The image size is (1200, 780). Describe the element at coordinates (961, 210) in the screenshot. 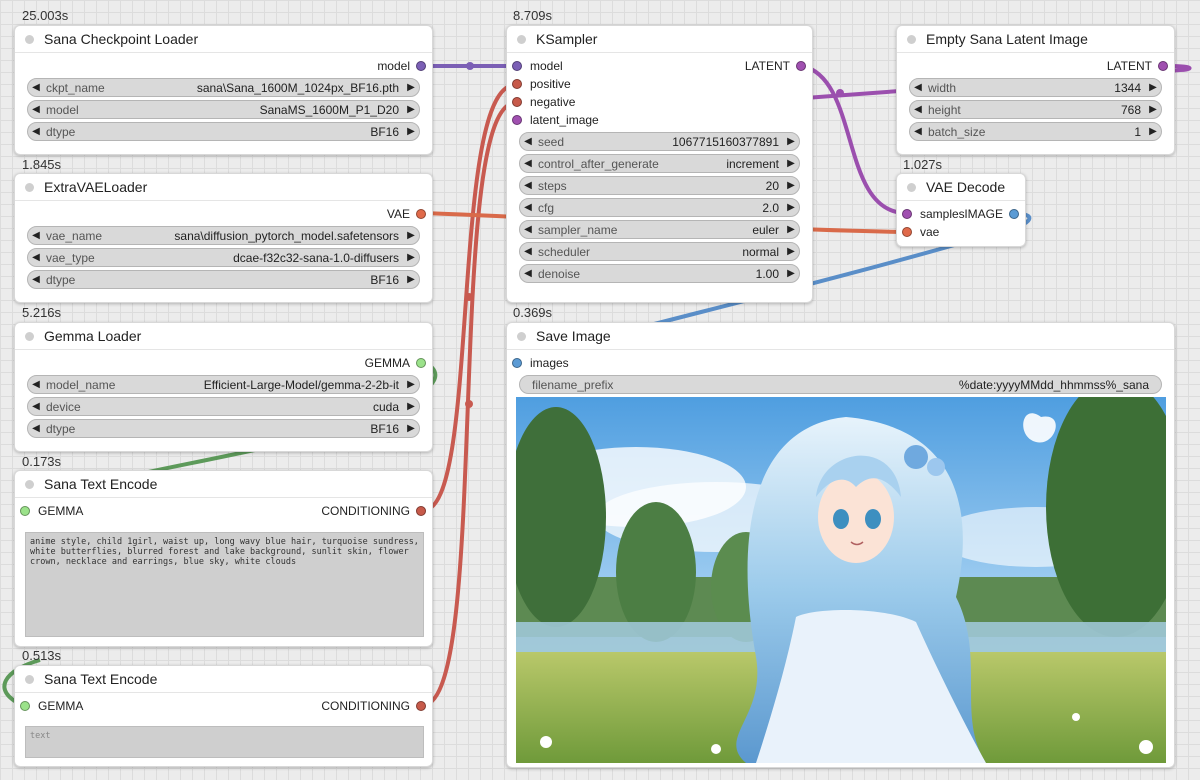

I see `node-vae-decode: VAE Decode samples IMAGE vae` at that location.